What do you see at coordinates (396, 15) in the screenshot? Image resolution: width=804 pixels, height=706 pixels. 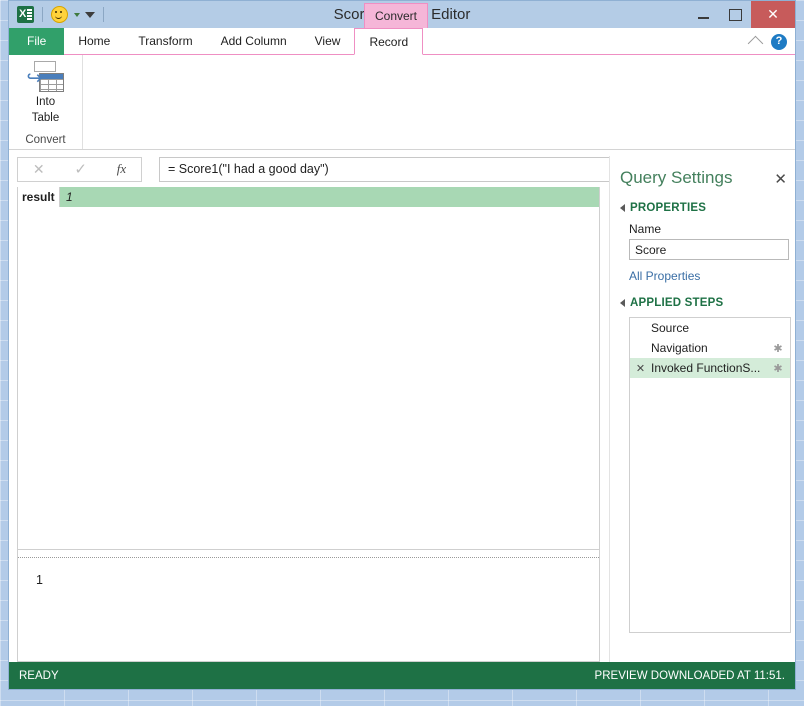 I see `contextual-tab-convert: Convert` at bounding box center [396, 15].